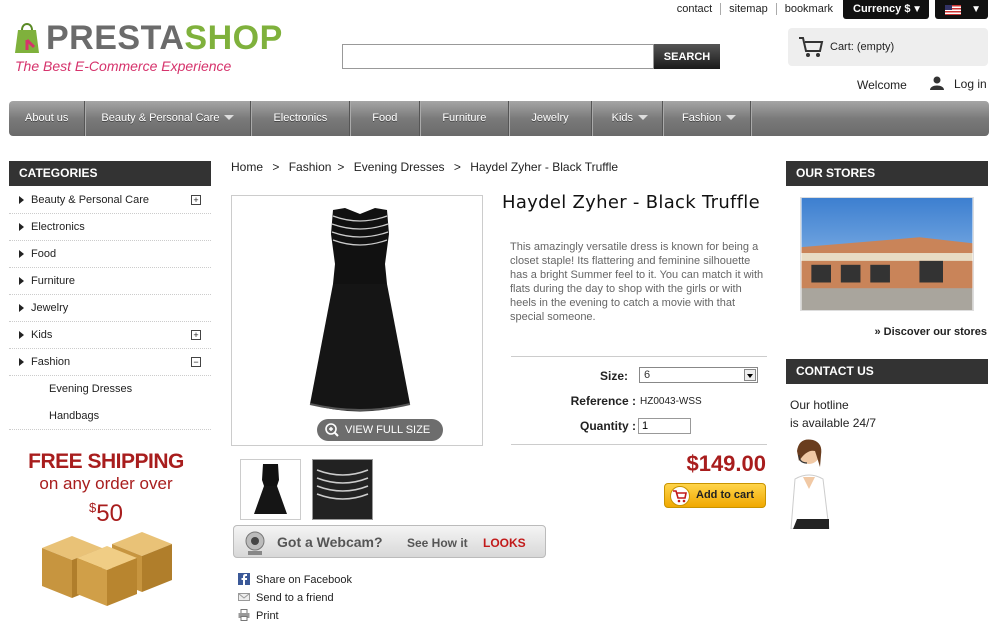 This screenshot has width=1000, height=630. Describe the element at coordinates (123, 66) in the screenshot. I see `tagline: The Best E-Commerce Experience` at that location.